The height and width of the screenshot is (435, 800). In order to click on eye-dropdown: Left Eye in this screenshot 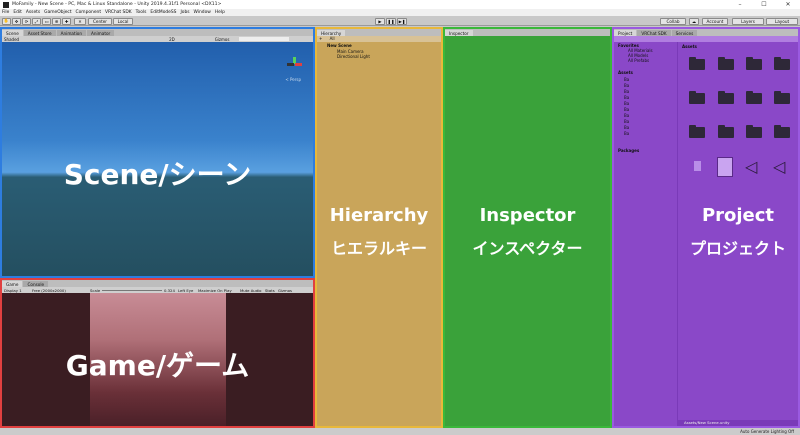, I will do `click(188, 290)`.